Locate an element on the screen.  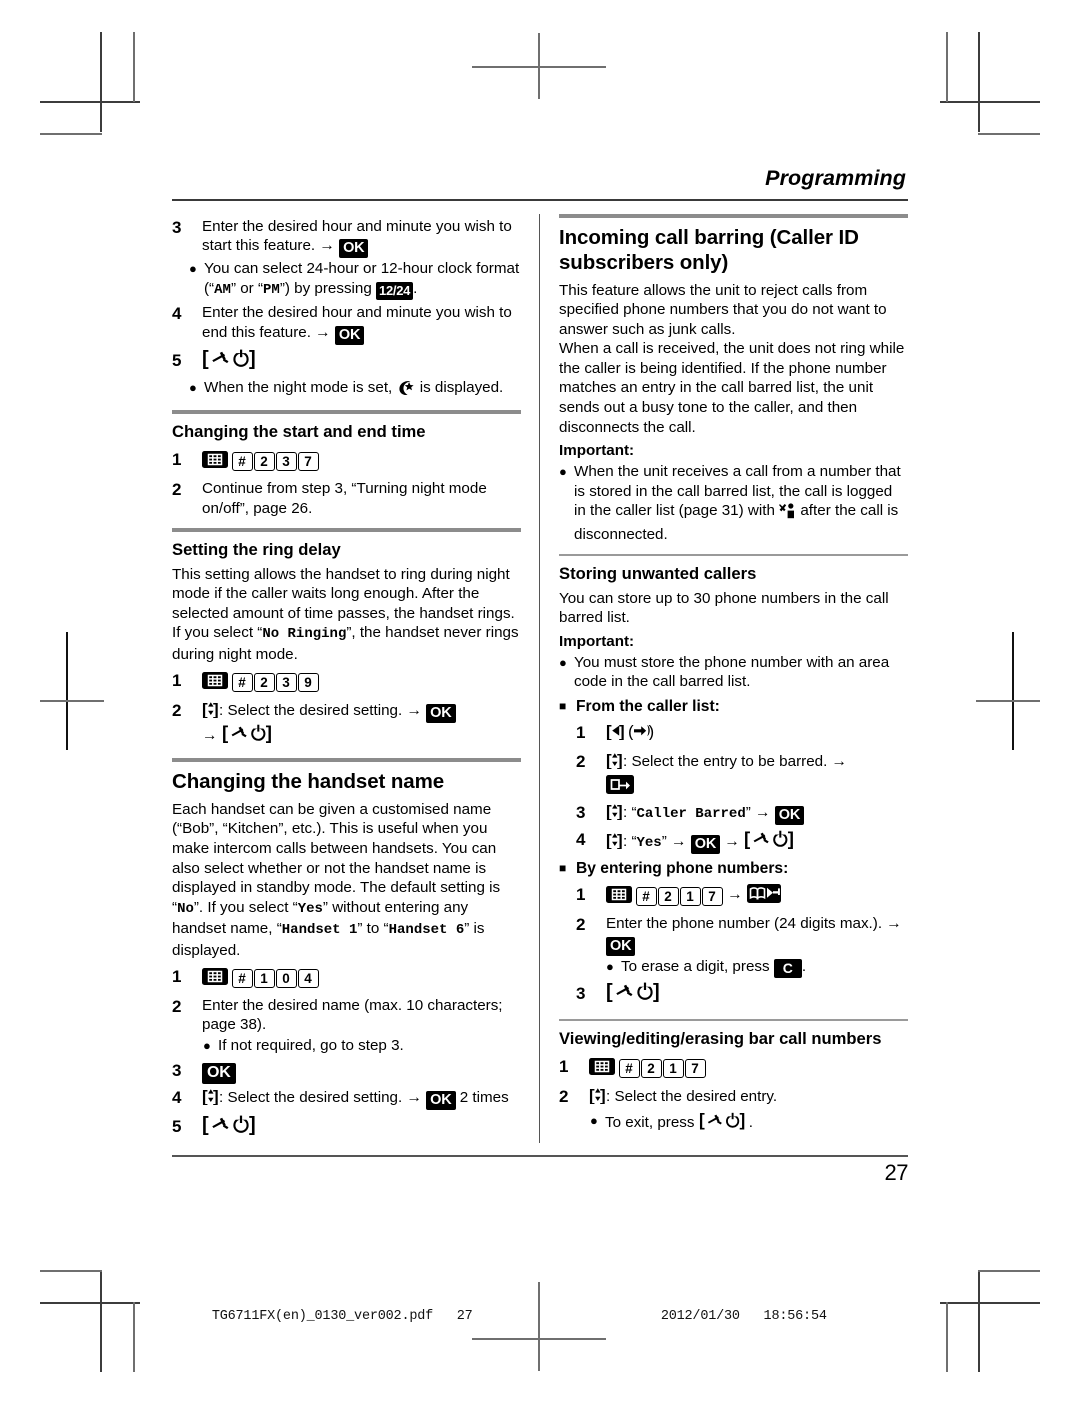
group-heading-by-entering-numbers: By entering phone numbers: is located at coordinates (733, 868).